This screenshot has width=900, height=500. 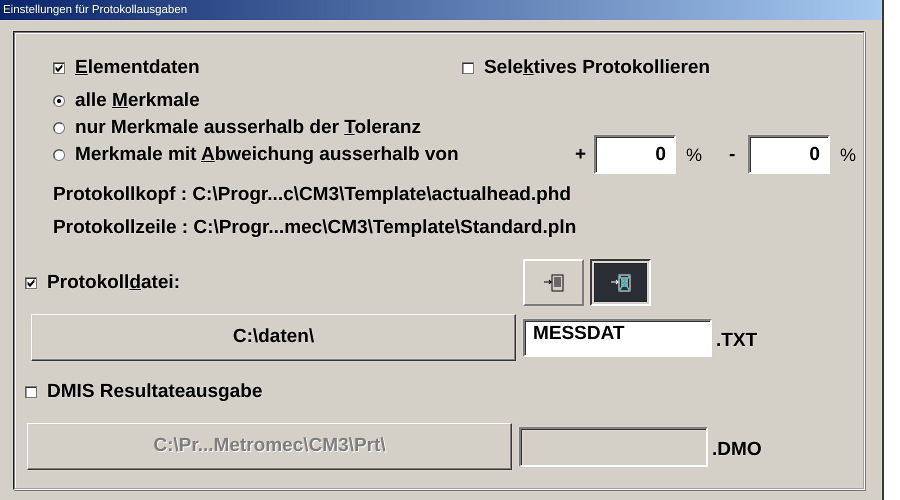 I want to click on file-extension: .DMO, so click(x=737, y=450).